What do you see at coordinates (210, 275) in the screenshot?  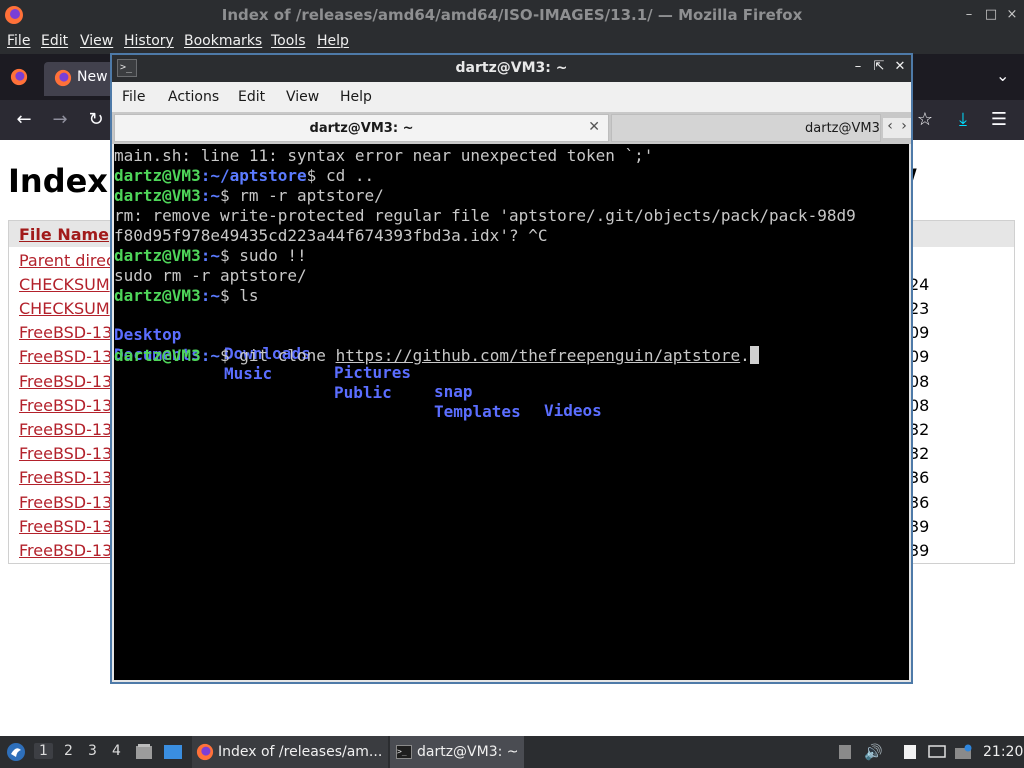 I see `terminal-line: sudo rm -r aptstore/` at bounding box center [210, 275].